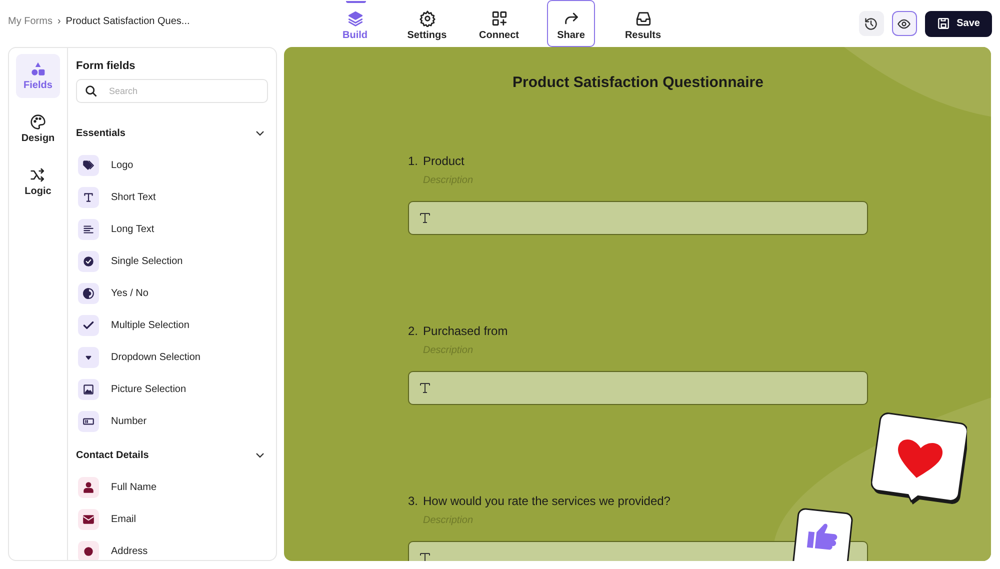 This screenshot has height=569, width=1000. I want to click on nav-tab: Results, so click(643, 23).